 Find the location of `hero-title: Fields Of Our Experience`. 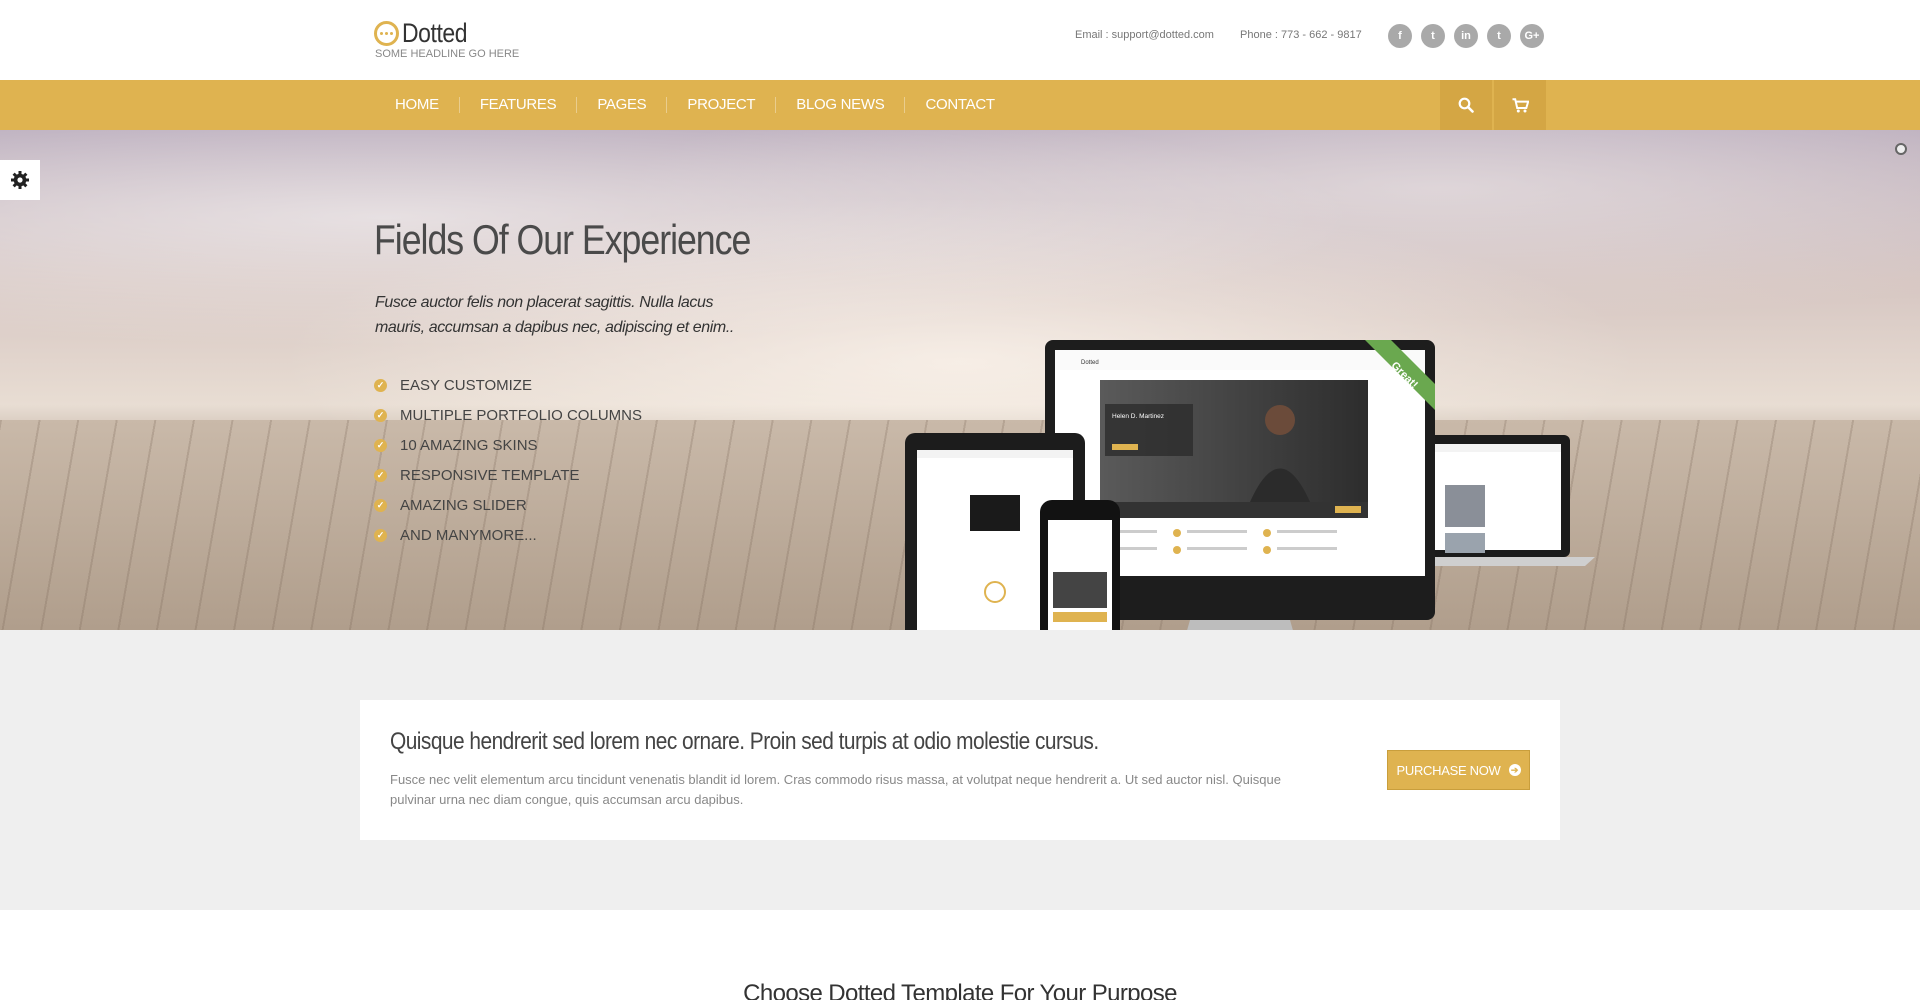

hero-title: Fields Of Our Experience is located at coordinates (562, 239).